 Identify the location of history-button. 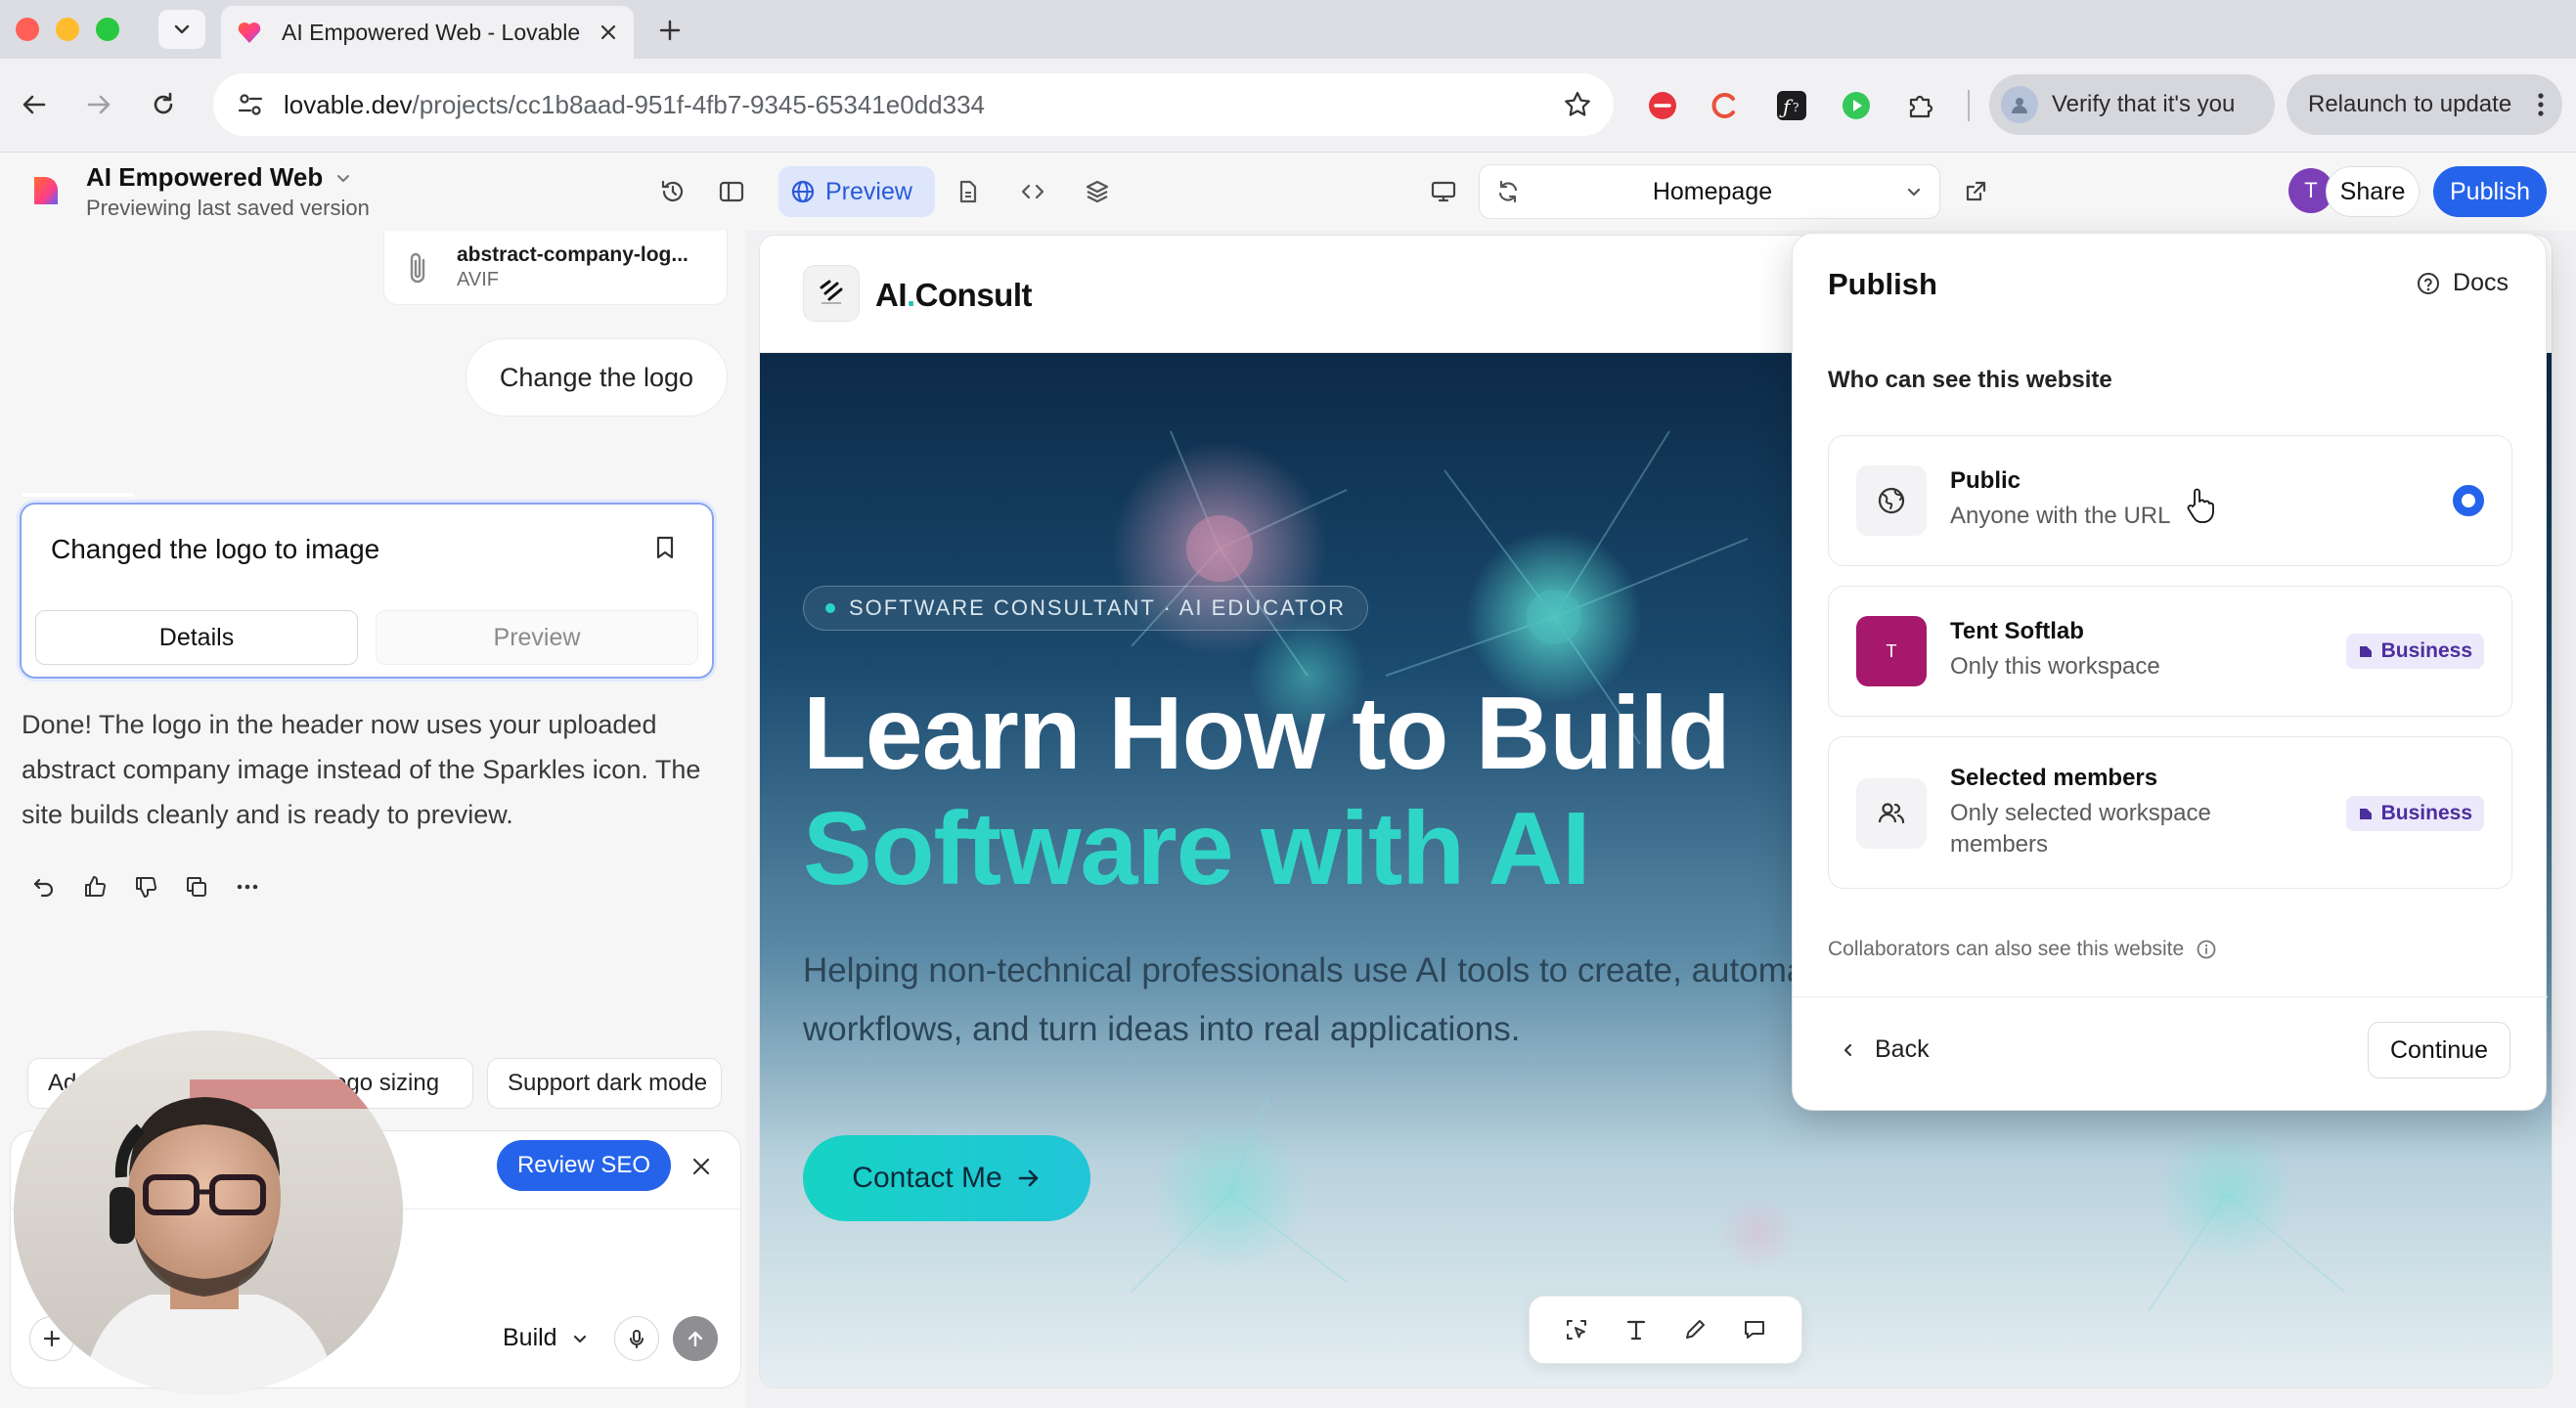
(673, 191).